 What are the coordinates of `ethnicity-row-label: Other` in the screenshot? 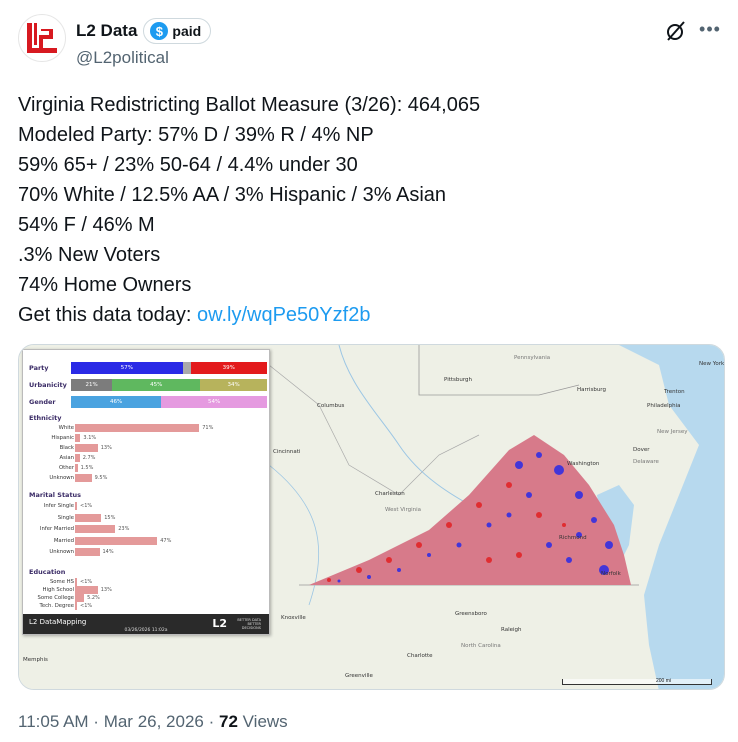 It's located at (66, 468).